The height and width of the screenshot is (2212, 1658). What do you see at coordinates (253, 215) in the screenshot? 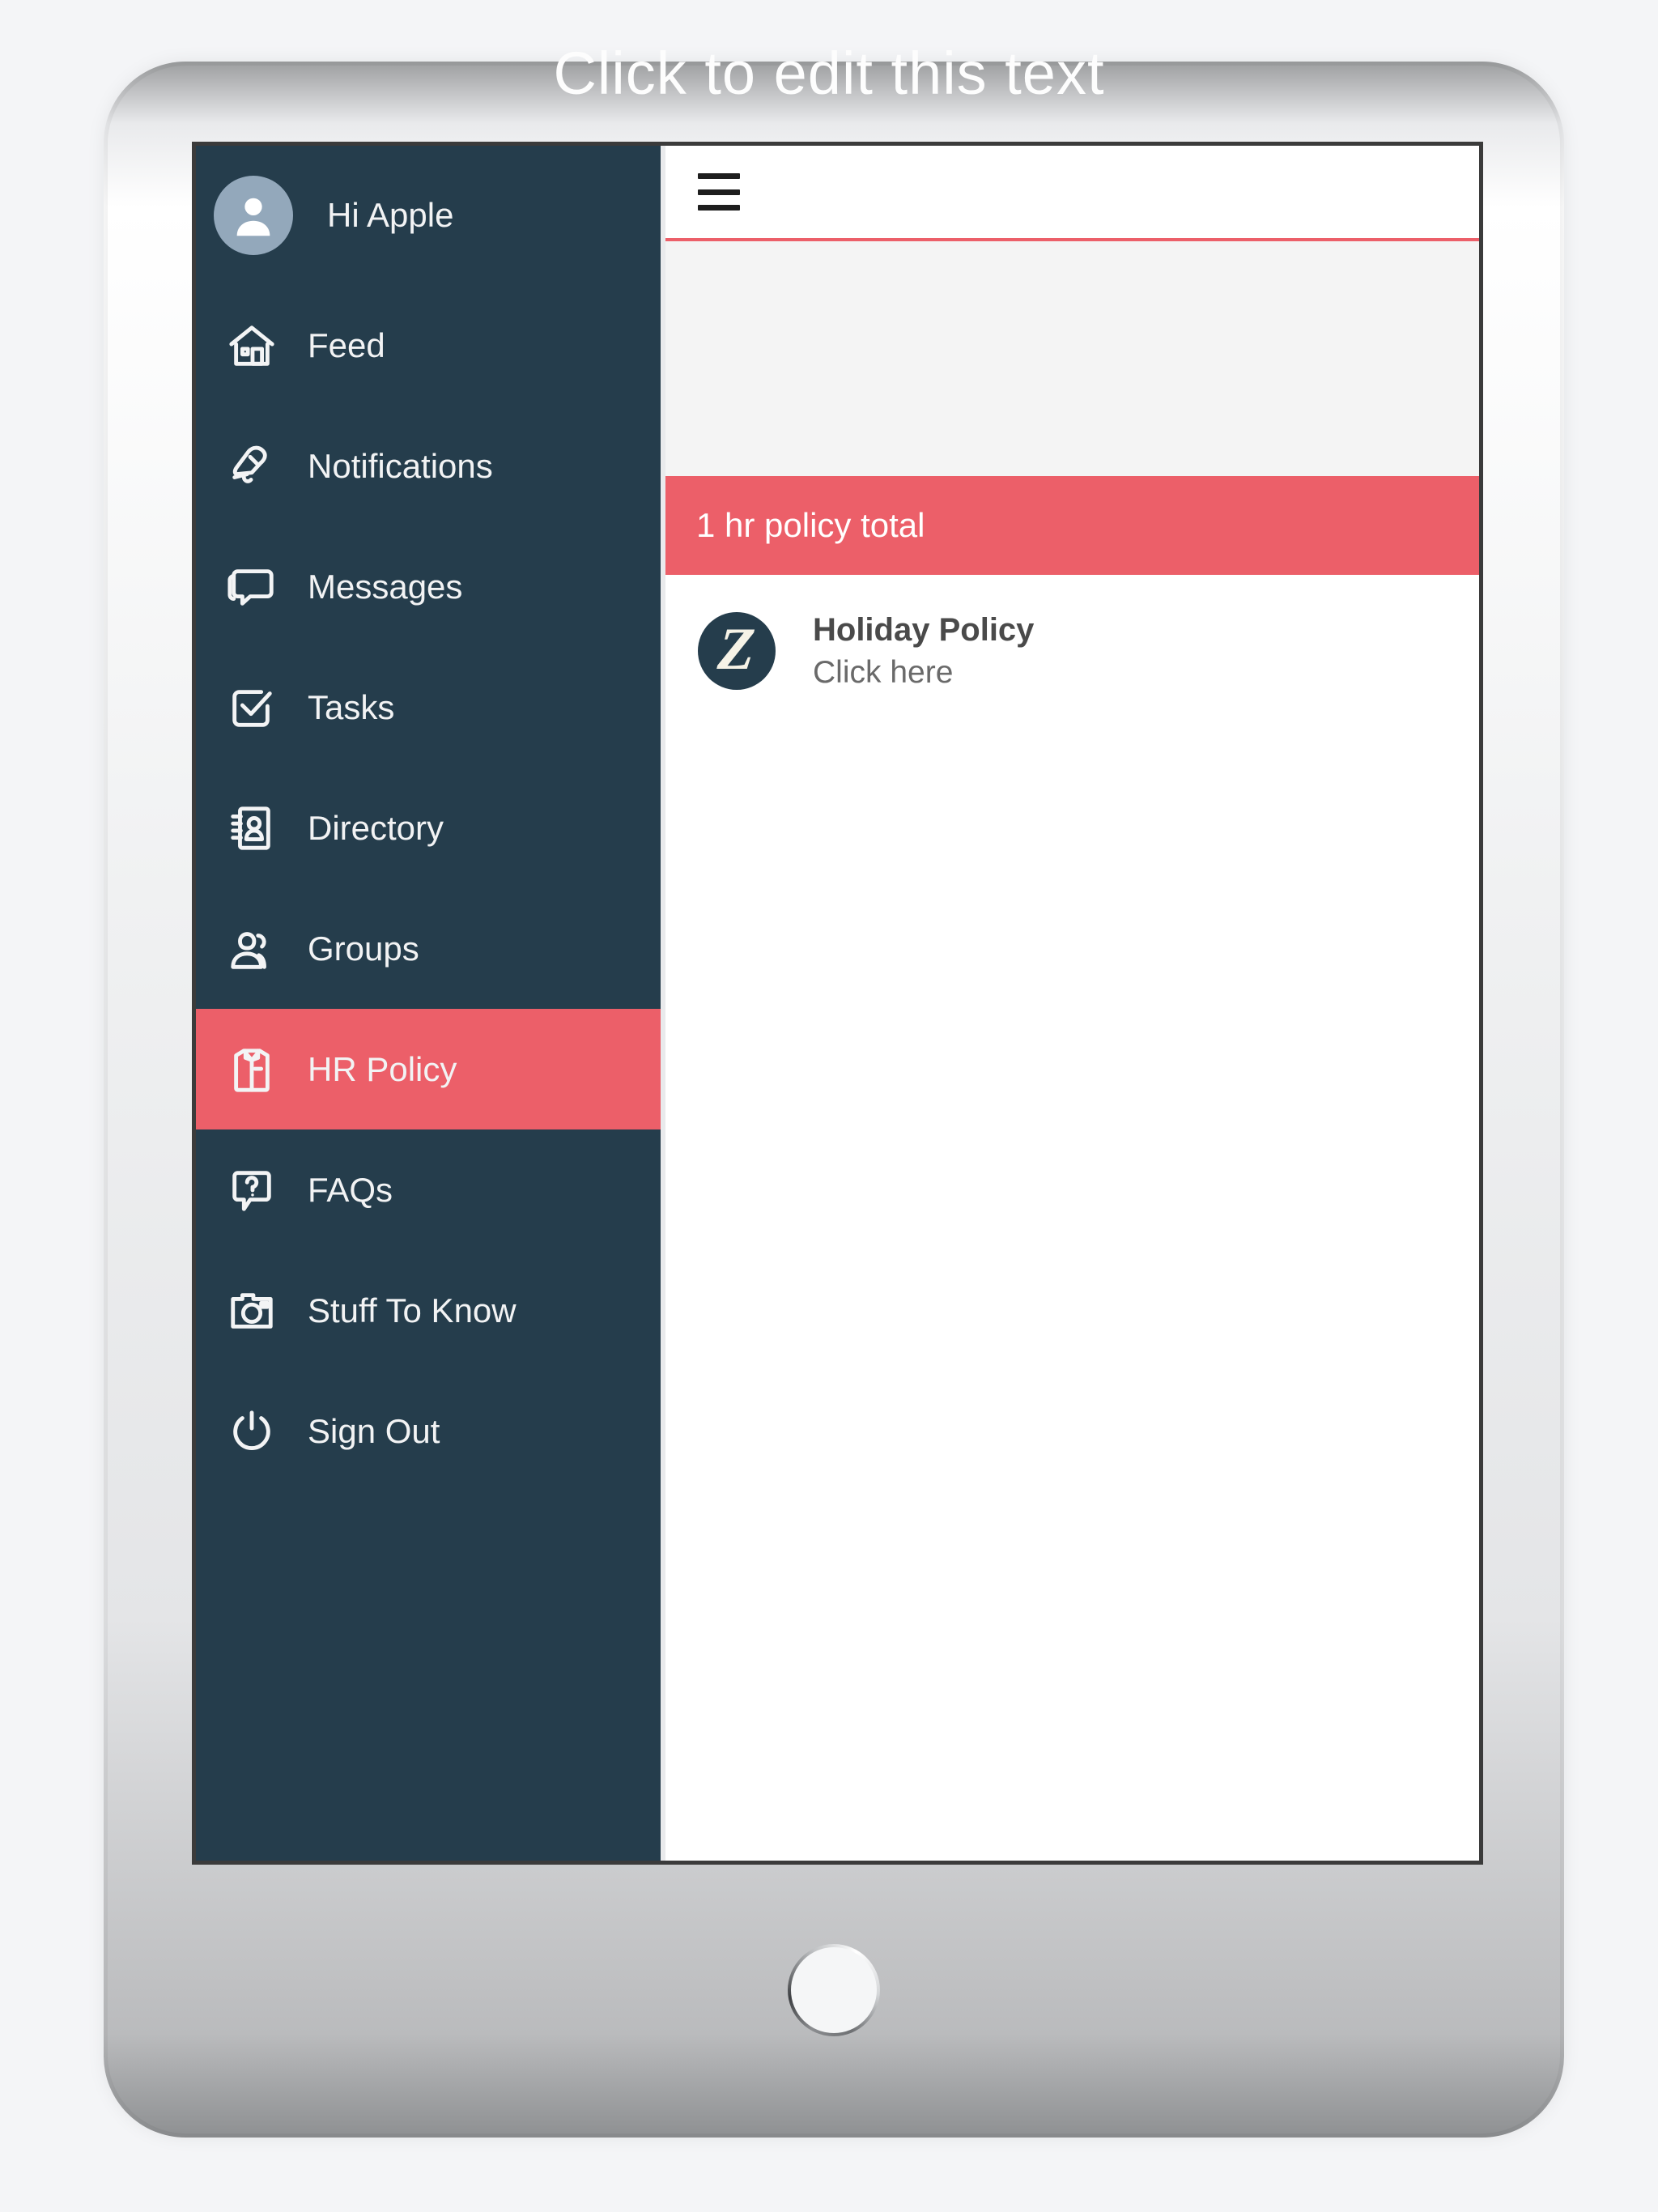
I see `user-avatar-icon` at bounding box center [253, 215].